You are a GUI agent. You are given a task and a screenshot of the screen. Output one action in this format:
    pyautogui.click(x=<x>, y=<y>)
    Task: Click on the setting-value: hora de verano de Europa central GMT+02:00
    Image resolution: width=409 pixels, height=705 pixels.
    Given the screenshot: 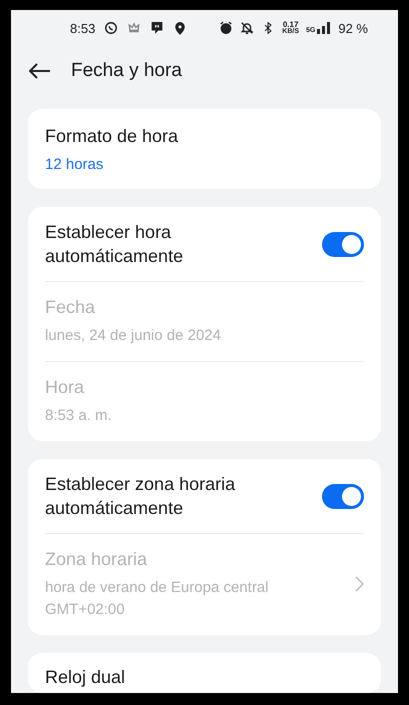 What is the action you would take?
    pyautogui.click(x=157, y=599)
    